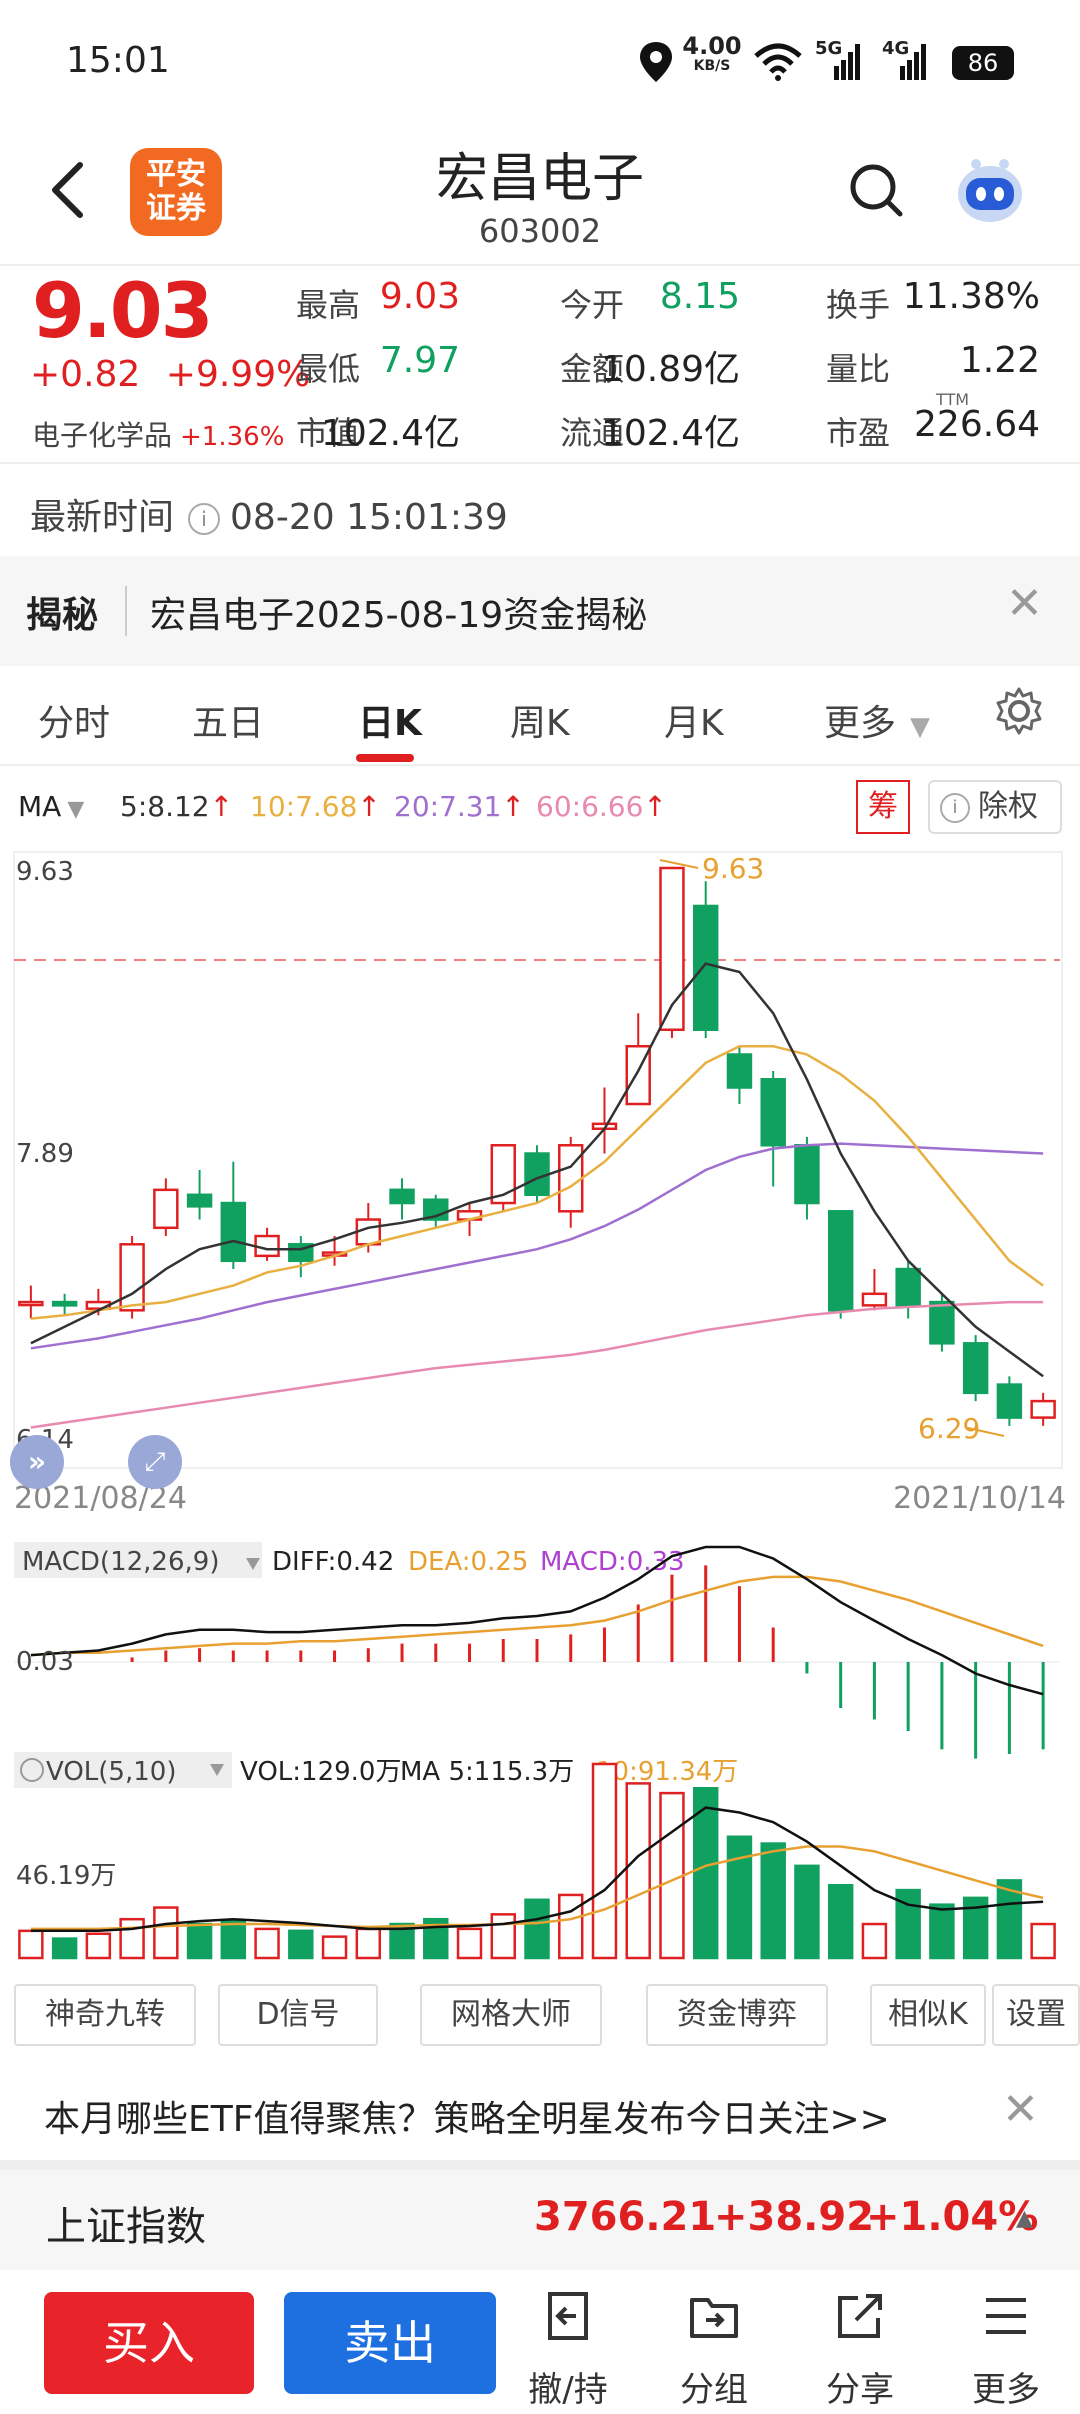 The height and width of the screenshot is (2414, 1080). I want to click on active-tab-indicator, so click(385, 758).